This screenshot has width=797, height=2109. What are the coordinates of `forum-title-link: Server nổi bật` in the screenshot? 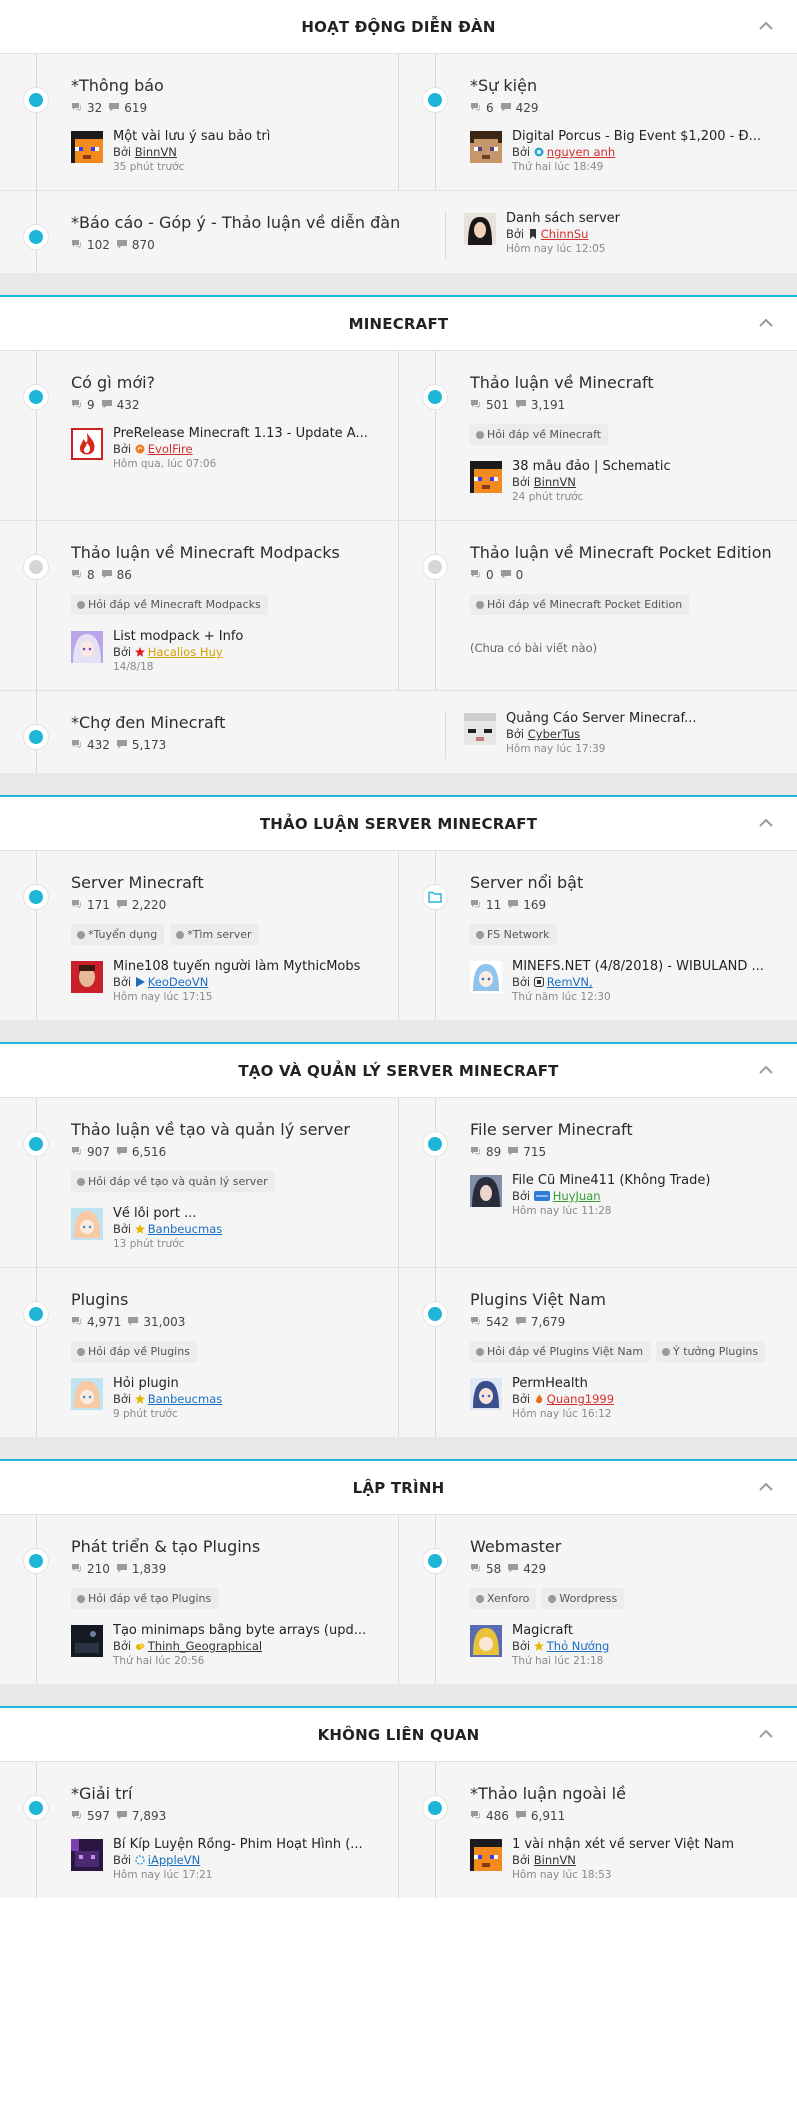 It's located at (624, 883).